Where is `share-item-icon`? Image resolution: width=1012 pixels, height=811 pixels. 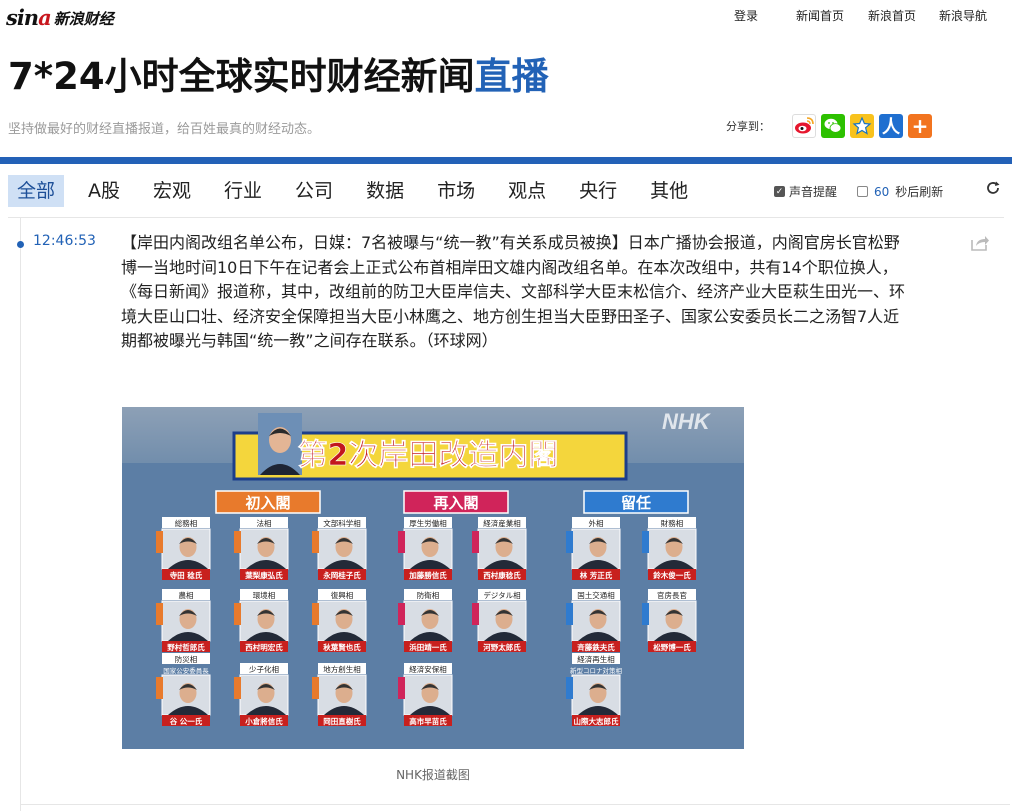
share-item-icon is located at coordinates (980, 243).